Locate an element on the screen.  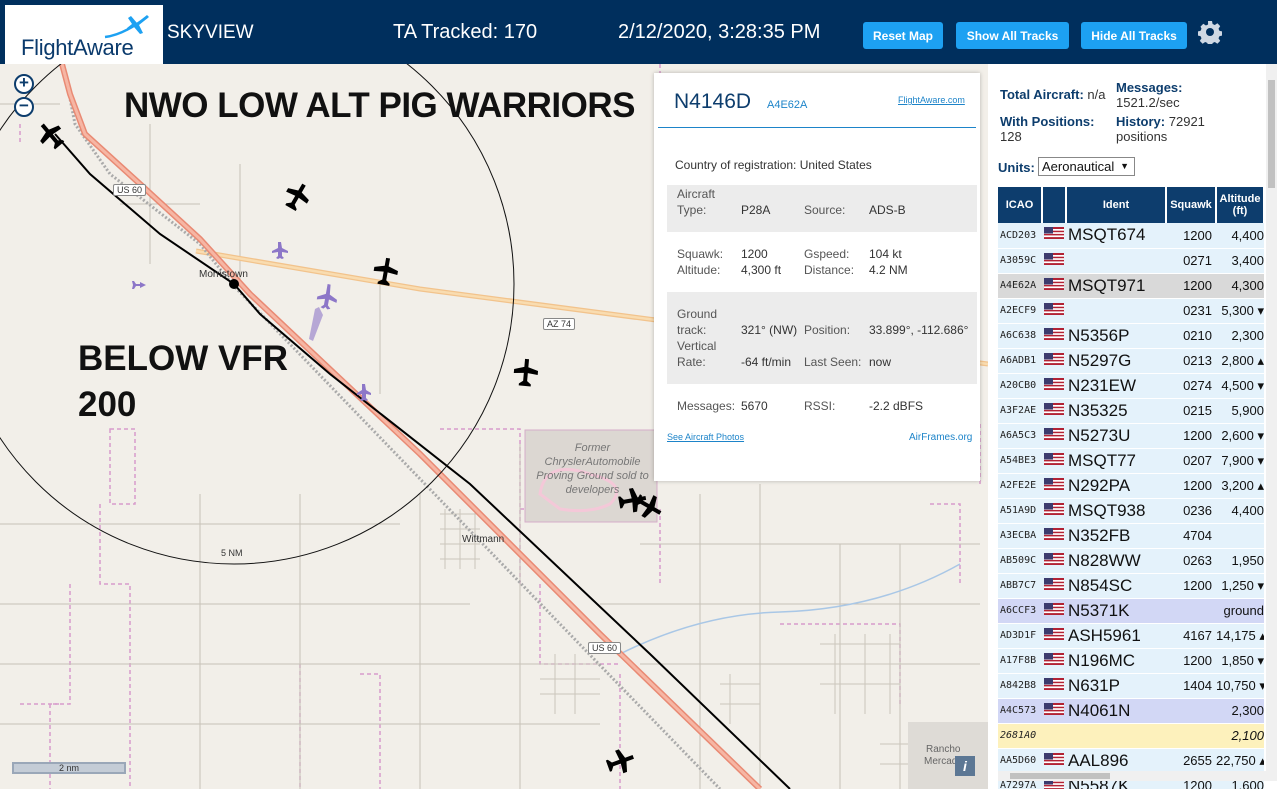
row-altitude: 1,850 ▾ is located at coordinates (1240, 661).